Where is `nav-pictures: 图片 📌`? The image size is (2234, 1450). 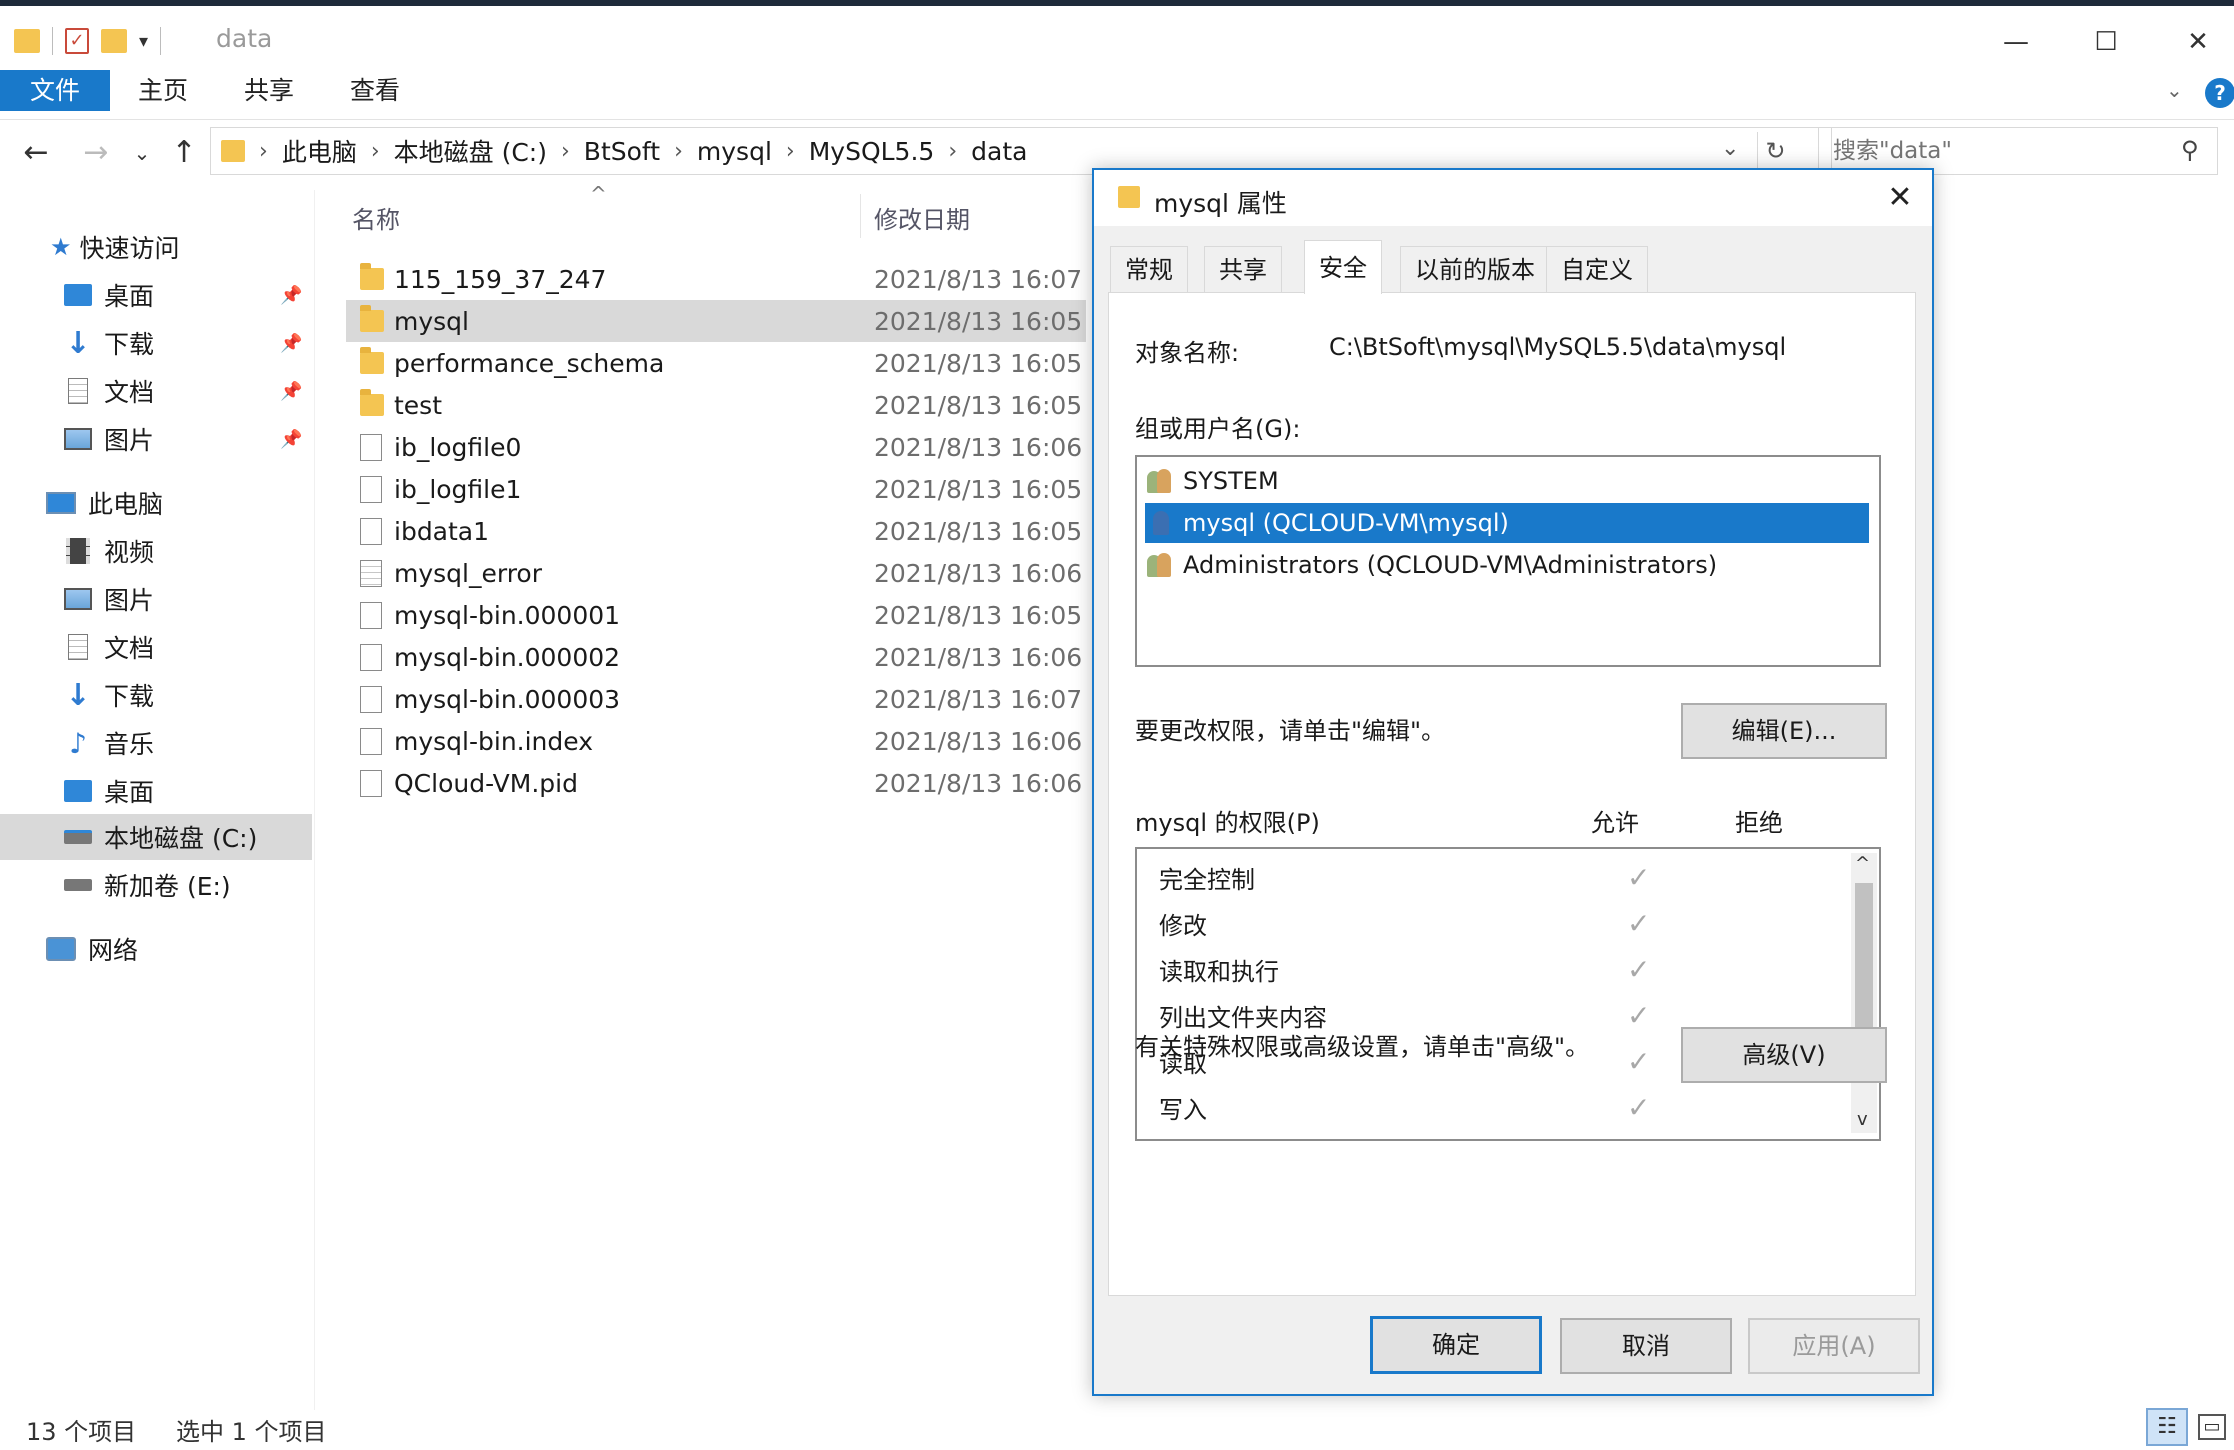 nav-pictures: 图片 📌 is located at coordinates (156, 439).